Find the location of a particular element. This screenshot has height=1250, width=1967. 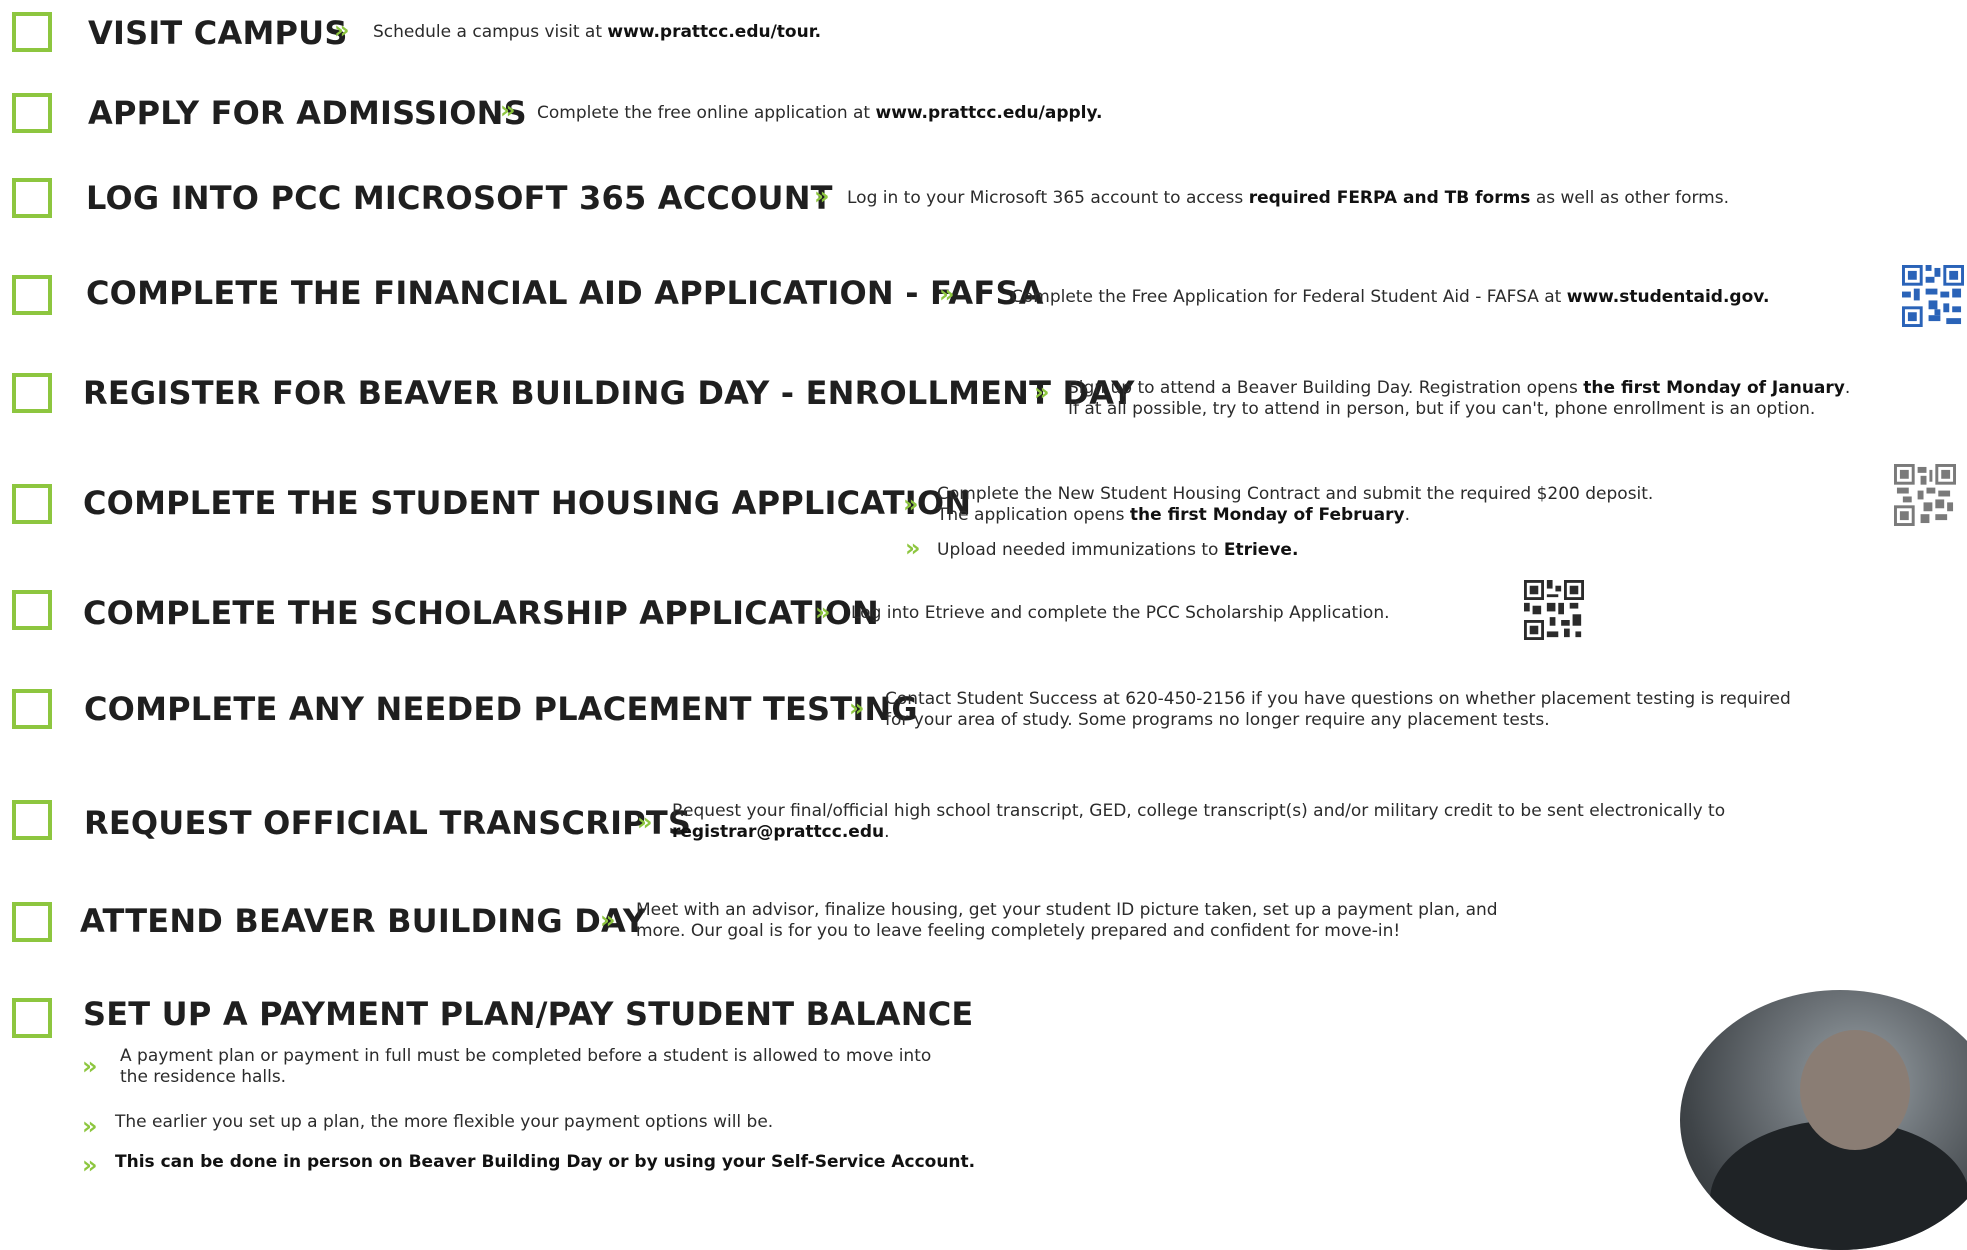

step-desc-transcripts-line2: registrar@prattcc.edu. is located at coordinates (781, 832).